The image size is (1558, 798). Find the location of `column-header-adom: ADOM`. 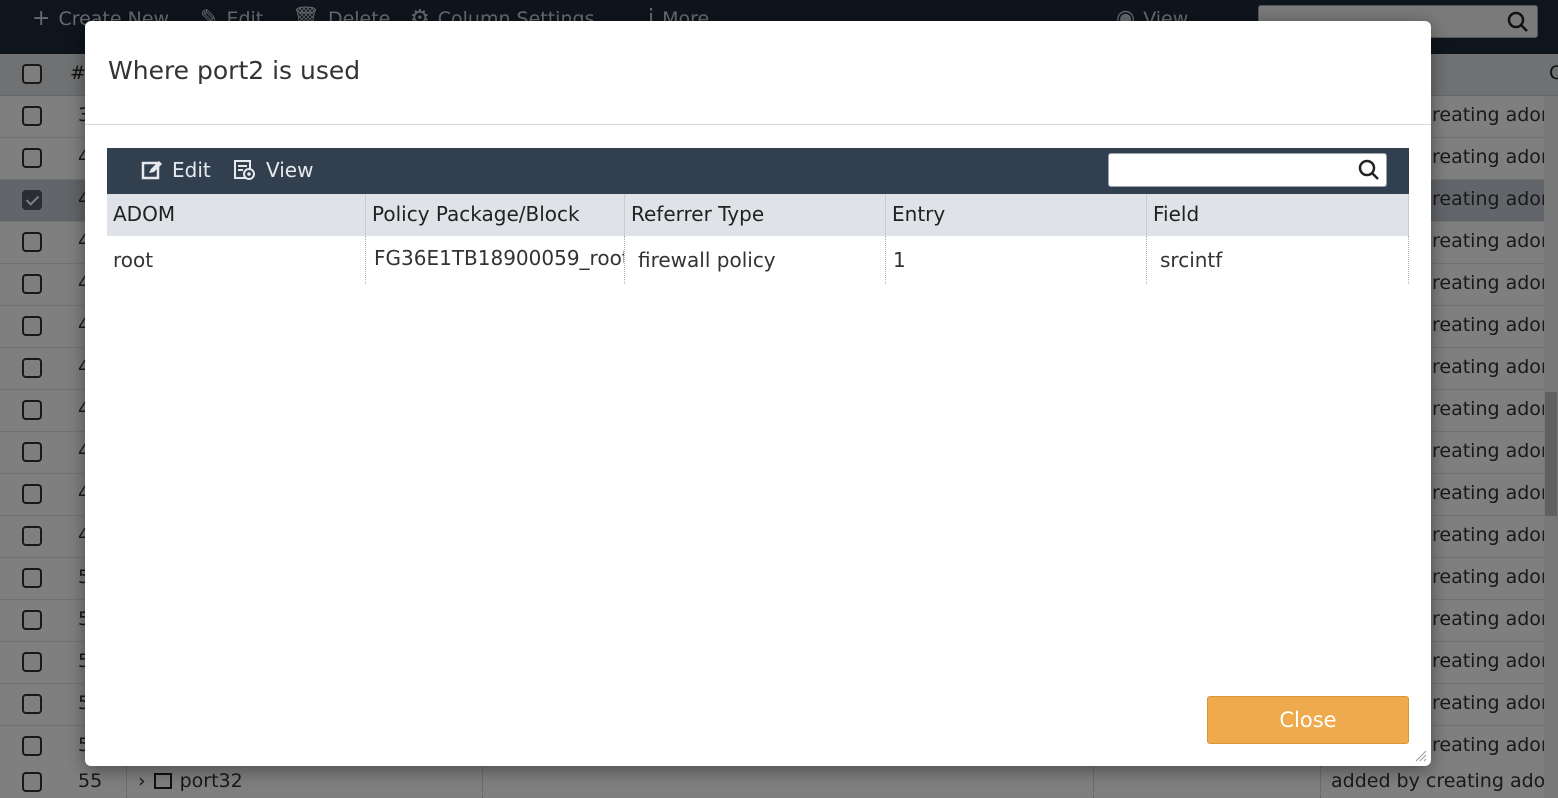

column-header-adom: ADOM is located at coordinates (236, 215).